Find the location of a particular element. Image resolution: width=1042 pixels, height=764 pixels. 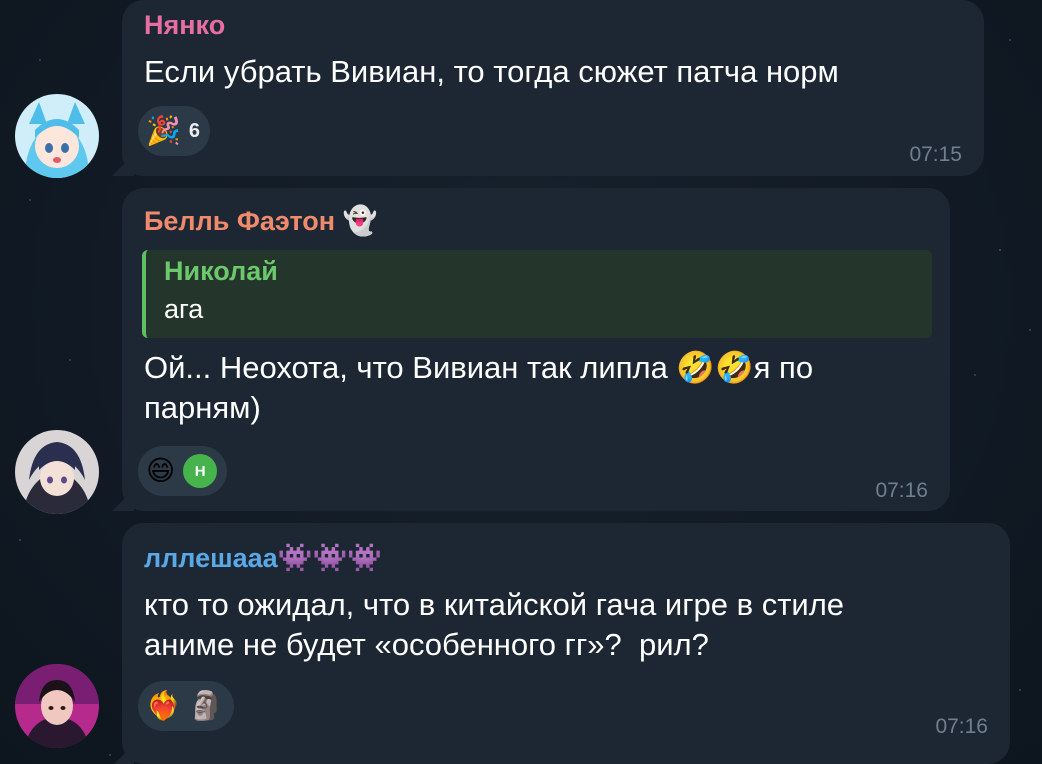

reactions-bar: 😄 Н is located at coordinates (183, 471).